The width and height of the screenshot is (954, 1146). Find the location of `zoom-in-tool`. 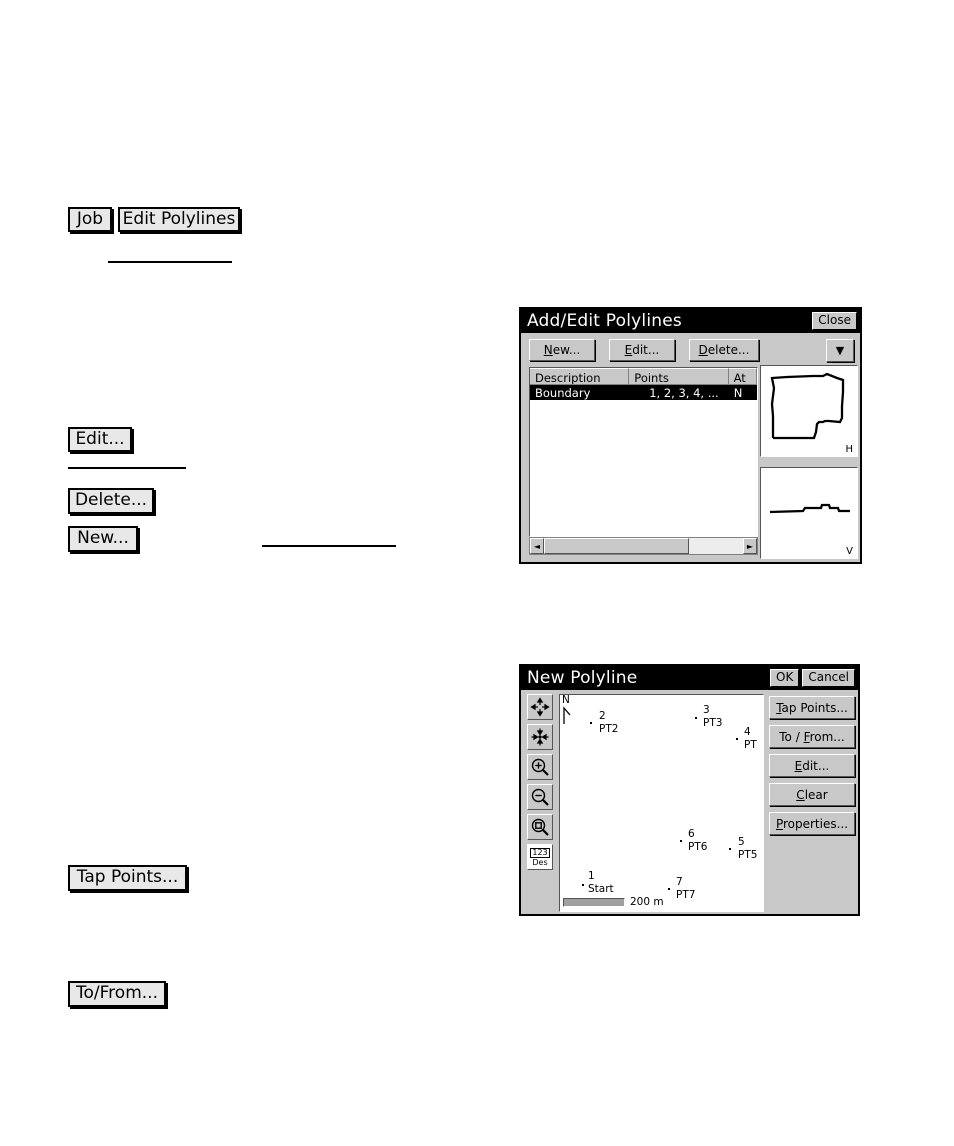

zoom-in-tool is located at coordinates (540, 767).